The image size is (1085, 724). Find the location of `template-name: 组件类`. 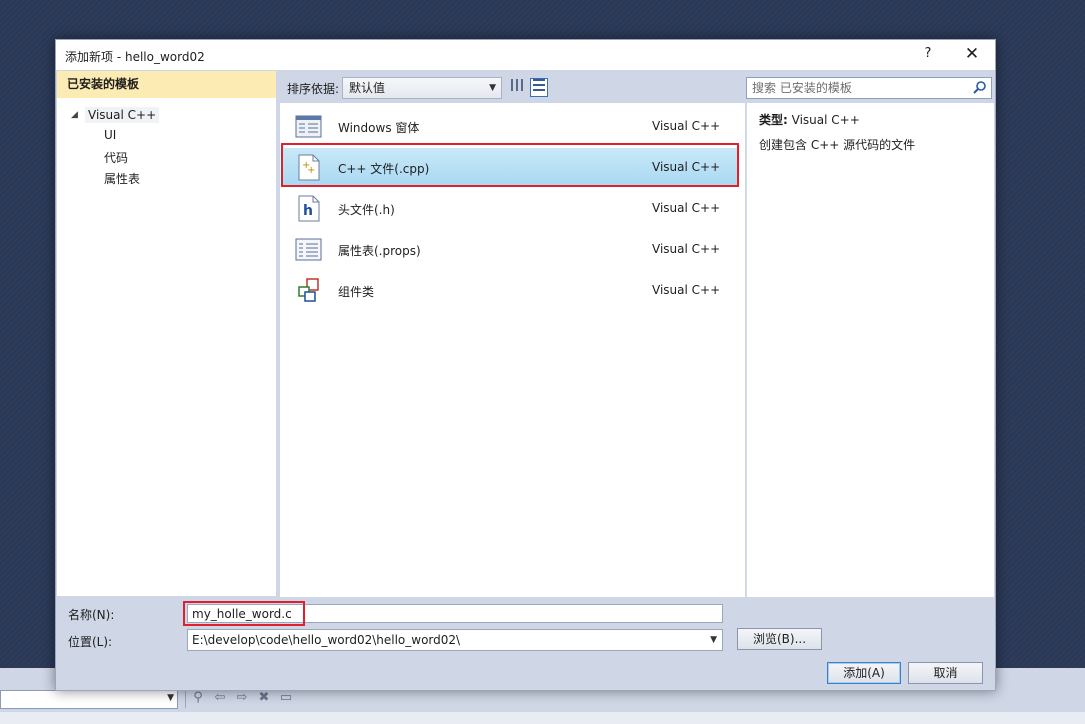

template-name: 组件类 is located at coordinates (356, 292).